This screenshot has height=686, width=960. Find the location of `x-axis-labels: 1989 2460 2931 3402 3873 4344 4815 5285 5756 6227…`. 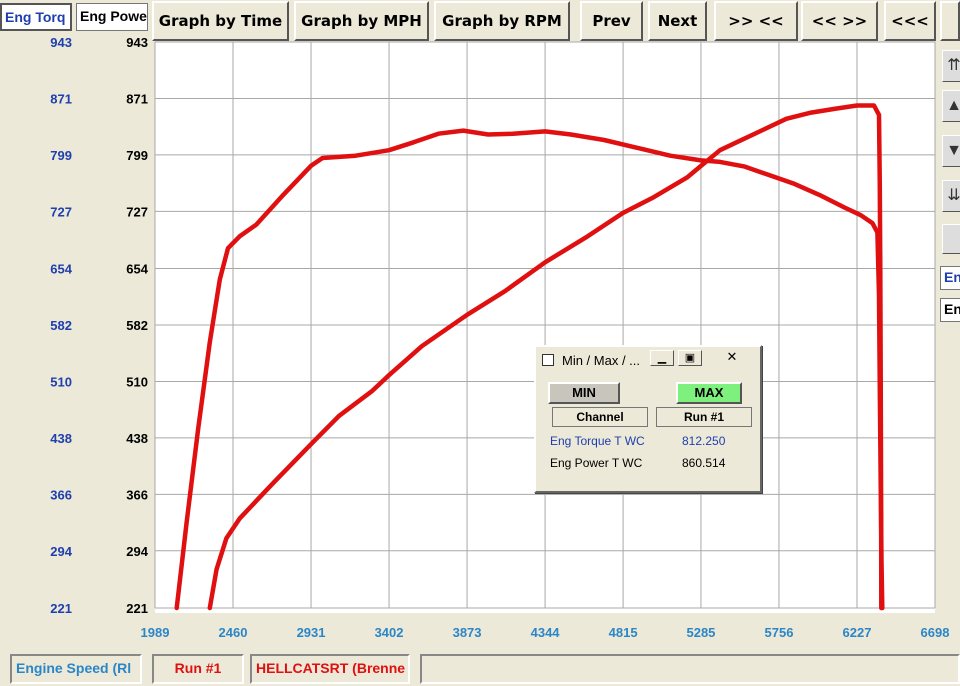

x-axis-labels: 1989 2460 2931 3402 3873 4344 4815 5285 5756 6227… is located at coordinates (545, 632).